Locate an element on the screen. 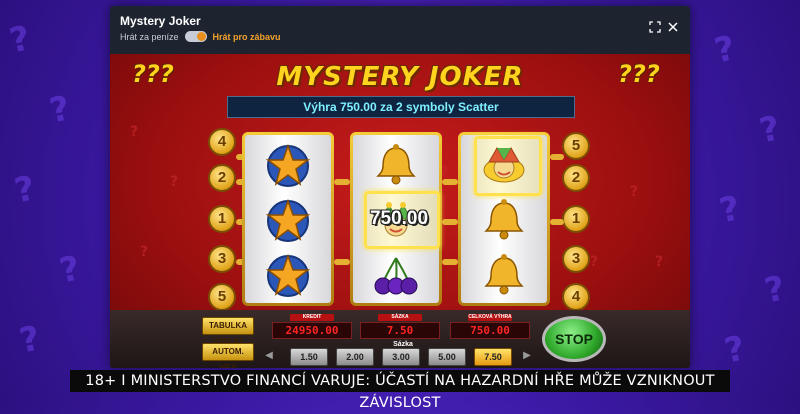 The height and width of the screenshot is (414, 800). mode-fun-label: Hrát pro zábavu is located at coordinates (247, 37).